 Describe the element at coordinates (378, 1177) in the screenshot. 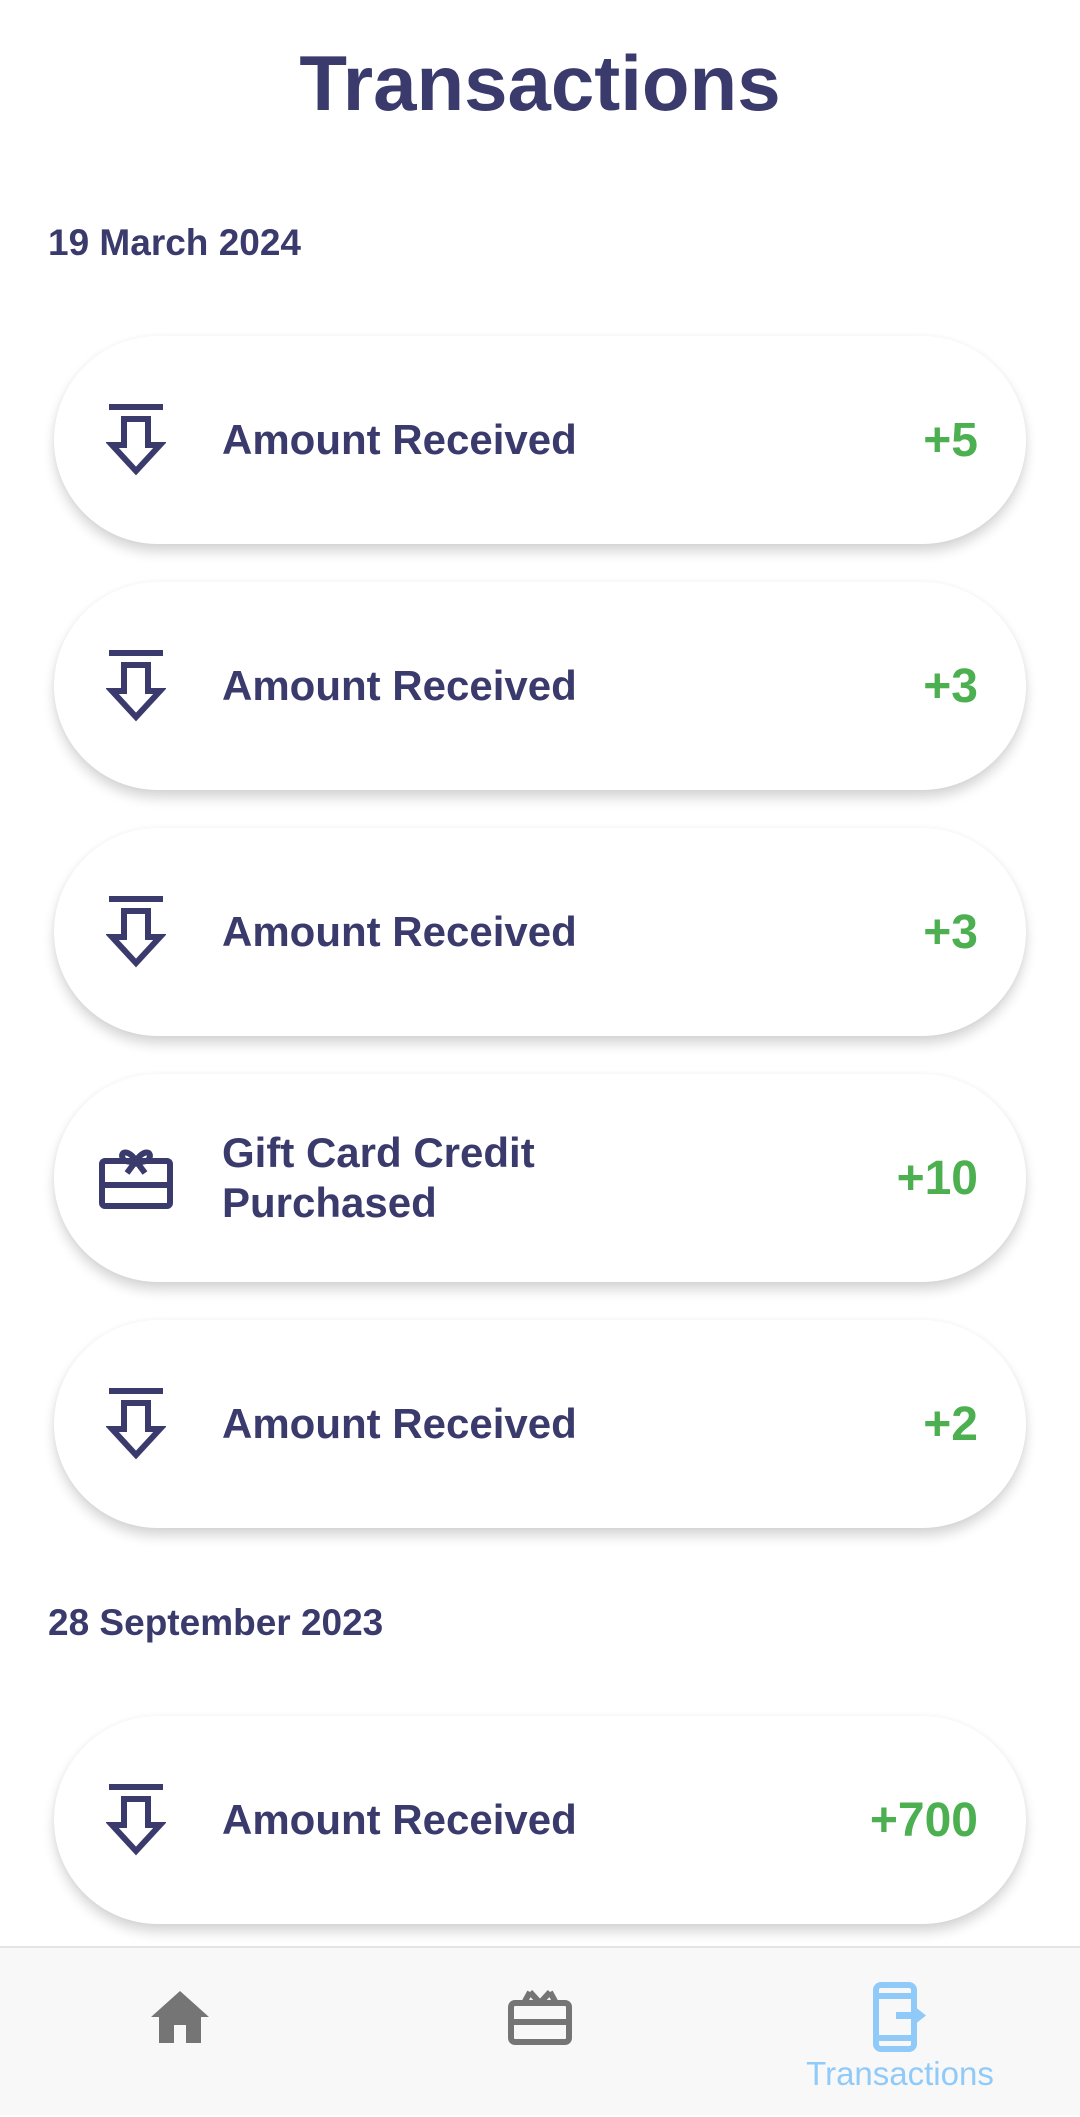

I see `transaction-label: Gift Card Credit Purchased` at that location.